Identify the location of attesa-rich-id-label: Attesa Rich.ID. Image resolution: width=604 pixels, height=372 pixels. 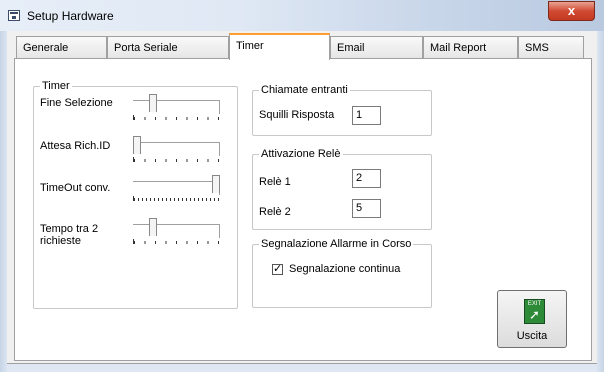
(75, 146).